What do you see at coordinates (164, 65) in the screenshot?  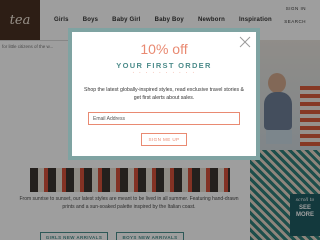 I see `discount-subheadline: YOUR FIRST ORDER` at bounding box center [164, 65].